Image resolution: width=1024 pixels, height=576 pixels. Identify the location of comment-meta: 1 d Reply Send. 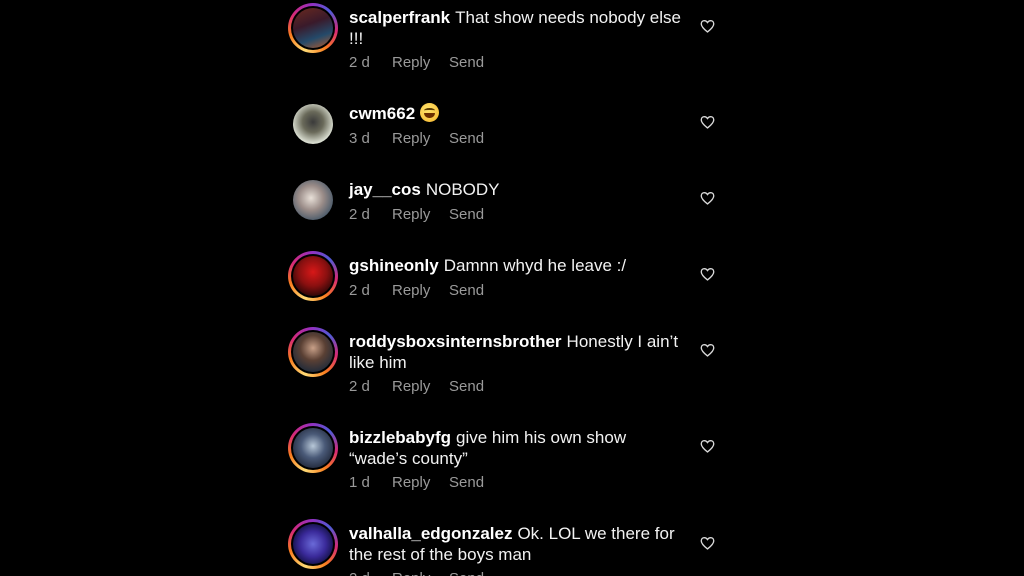
(416, 482).